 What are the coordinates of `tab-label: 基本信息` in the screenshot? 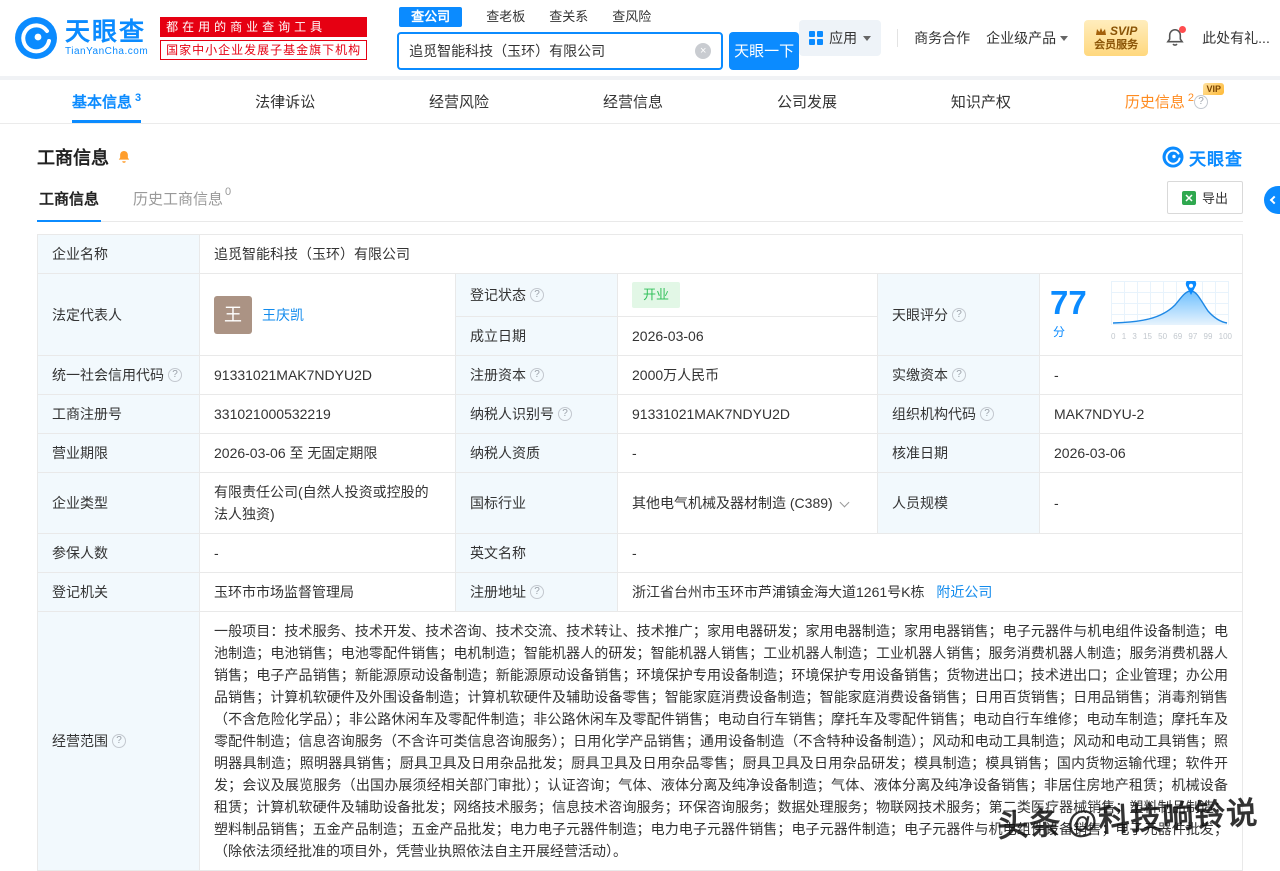 It's located at (102, 102).